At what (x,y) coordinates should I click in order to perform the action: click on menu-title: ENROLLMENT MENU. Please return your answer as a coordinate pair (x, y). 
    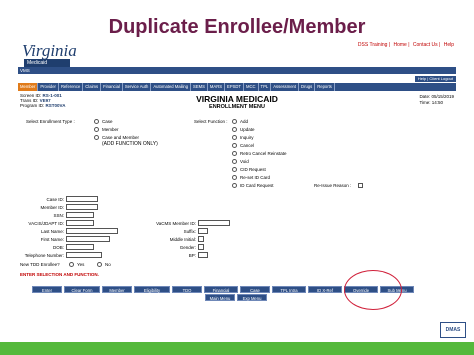
    Looking at the image, I should click on (237, 107).